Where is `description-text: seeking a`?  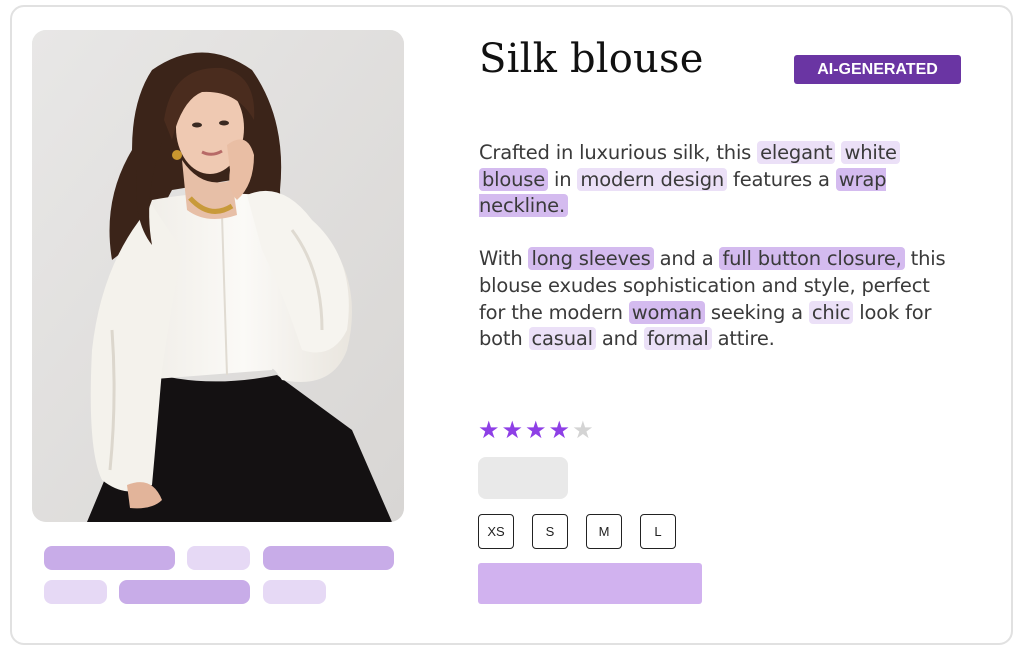 description-text: seeking a is located at coordinates (756, 312).